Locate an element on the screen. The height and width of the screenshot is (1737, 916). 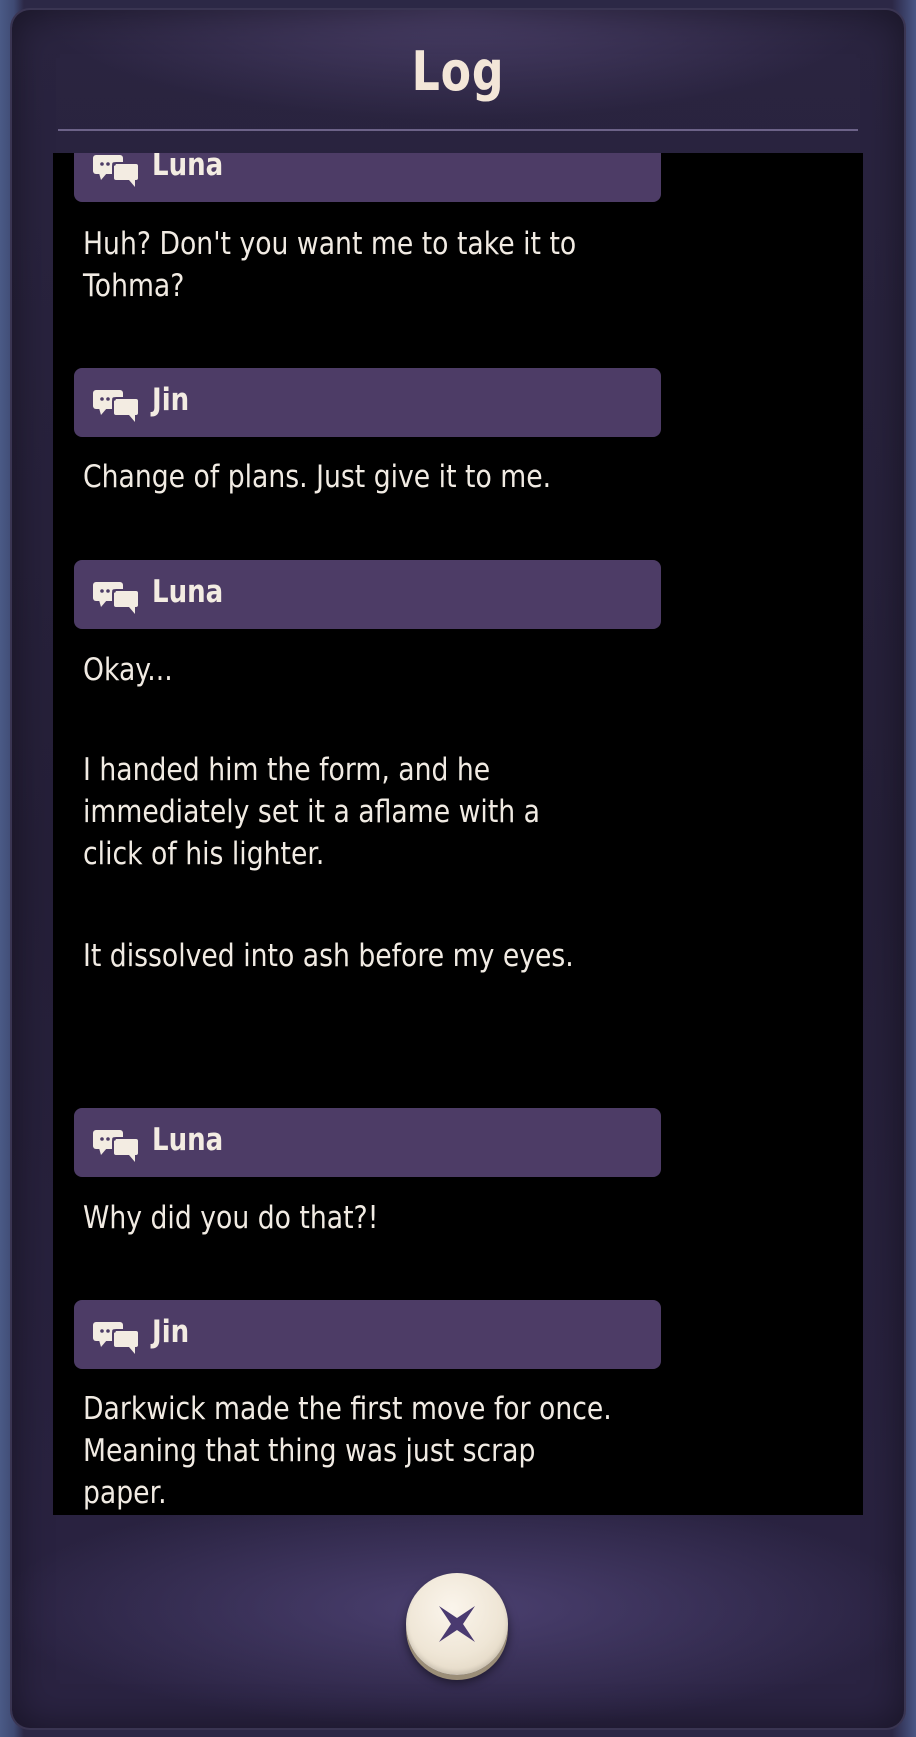
narration-line: immediately set it a aflame with a is located at coordinates (311, 812).